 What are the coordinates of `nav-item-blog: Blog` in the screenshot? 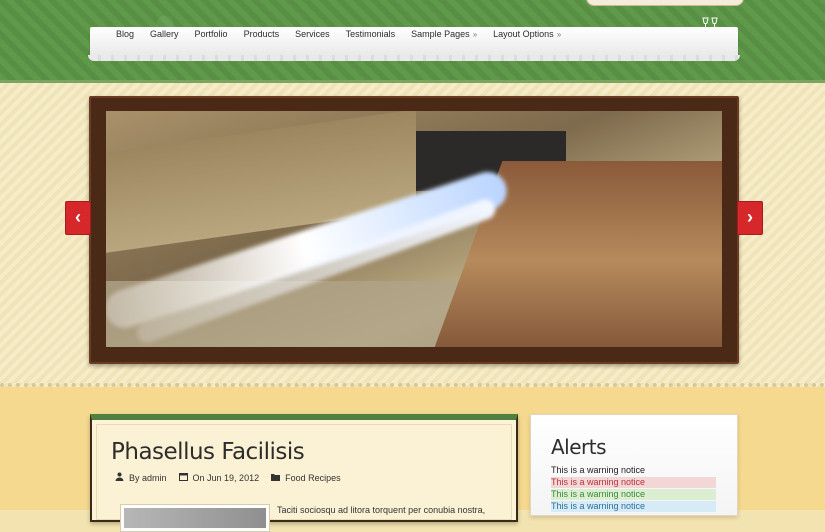 It's located at (125, 34).